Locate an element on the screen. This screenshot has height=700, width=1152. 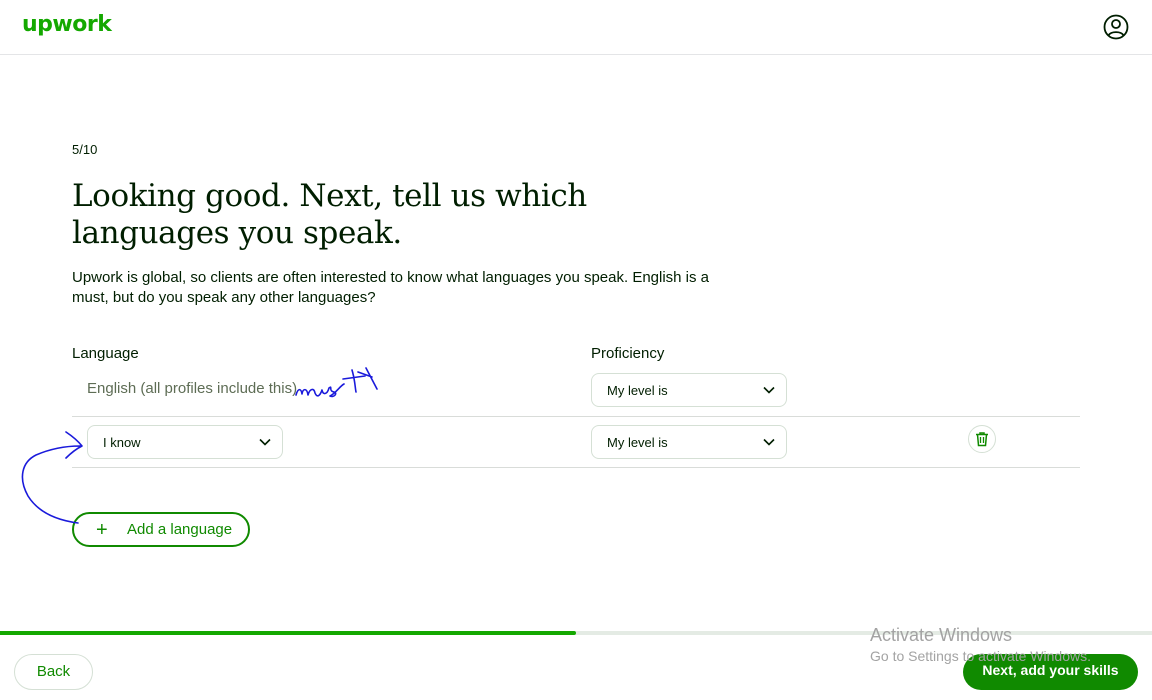
watermark-title: Activate Windows is located at coordinates (941, 635).